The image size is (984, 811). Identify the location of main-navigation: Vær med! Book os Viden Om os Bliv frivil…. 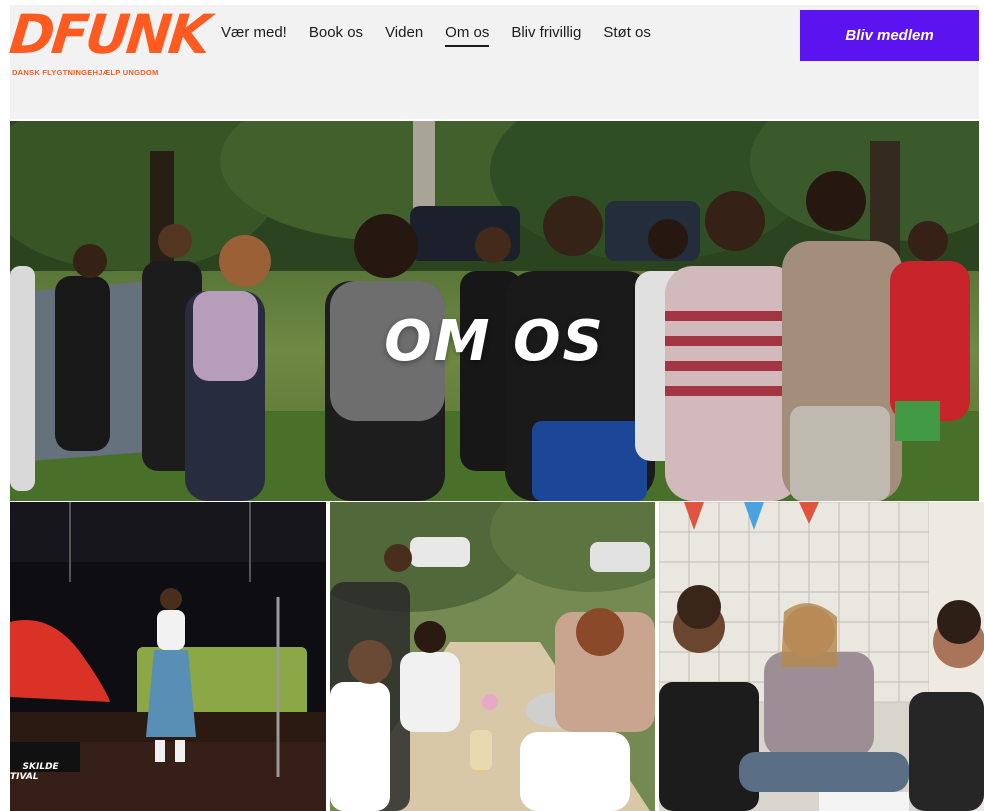
(447, 35).